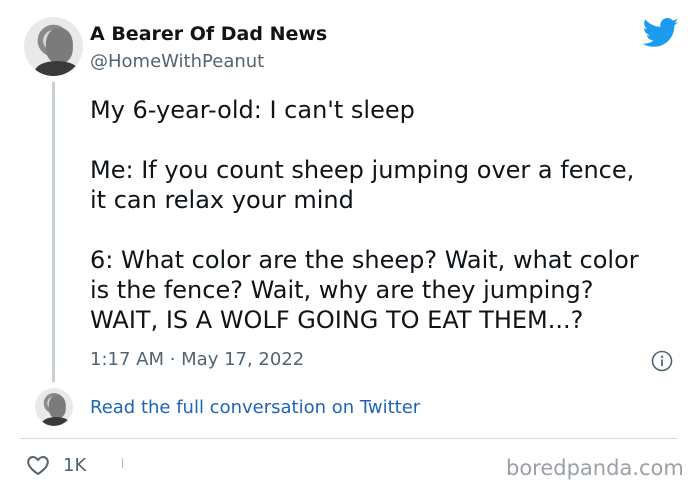  What do you see at coordinates (122, 463) in the screenshot?
I see `divider-tick` at bounding box center [122, 463].